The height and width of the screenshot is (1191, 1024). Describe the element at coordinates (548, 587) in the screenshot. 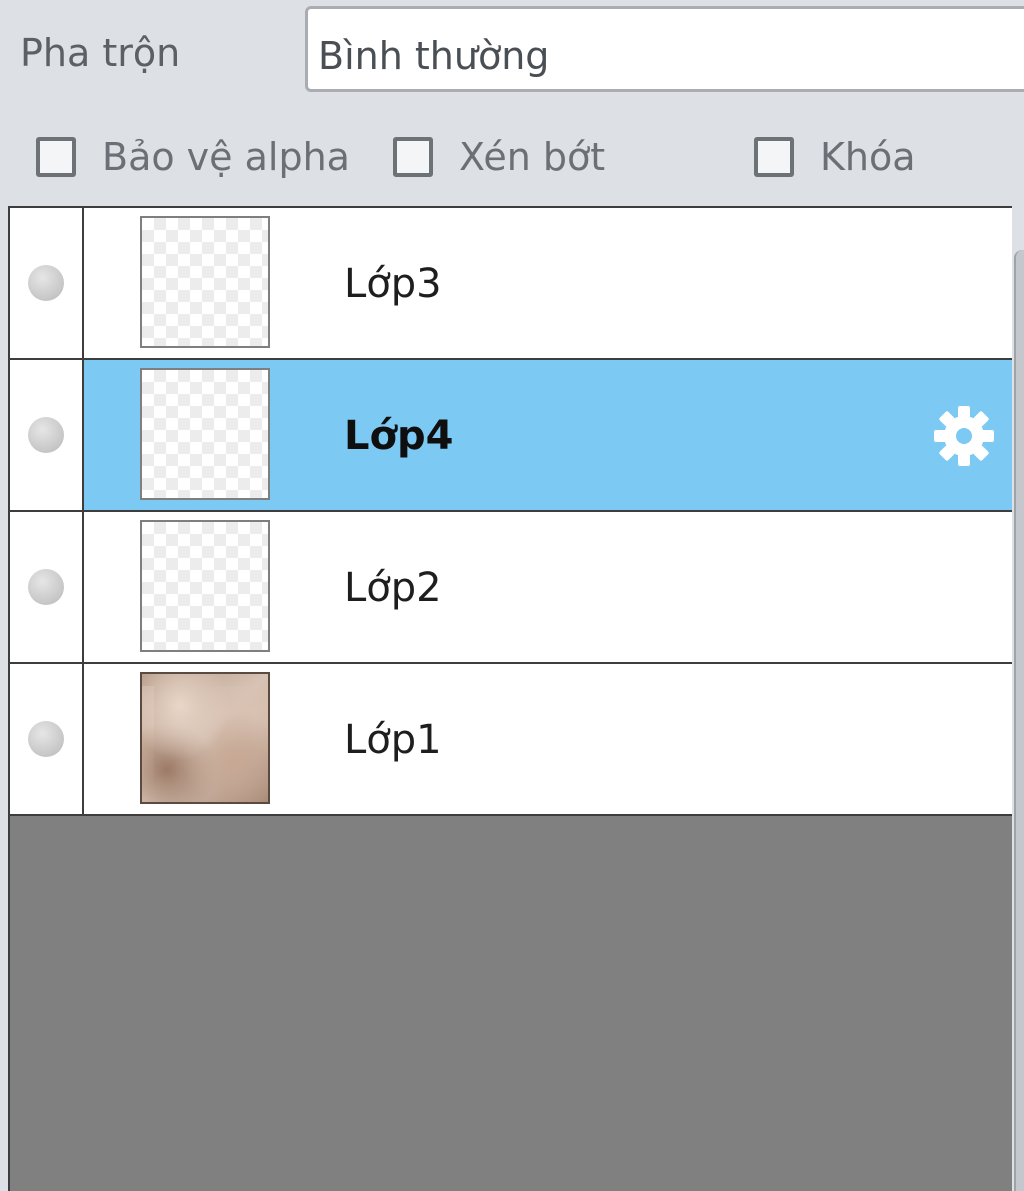

I see `layer-body: Lớp2` at that location.